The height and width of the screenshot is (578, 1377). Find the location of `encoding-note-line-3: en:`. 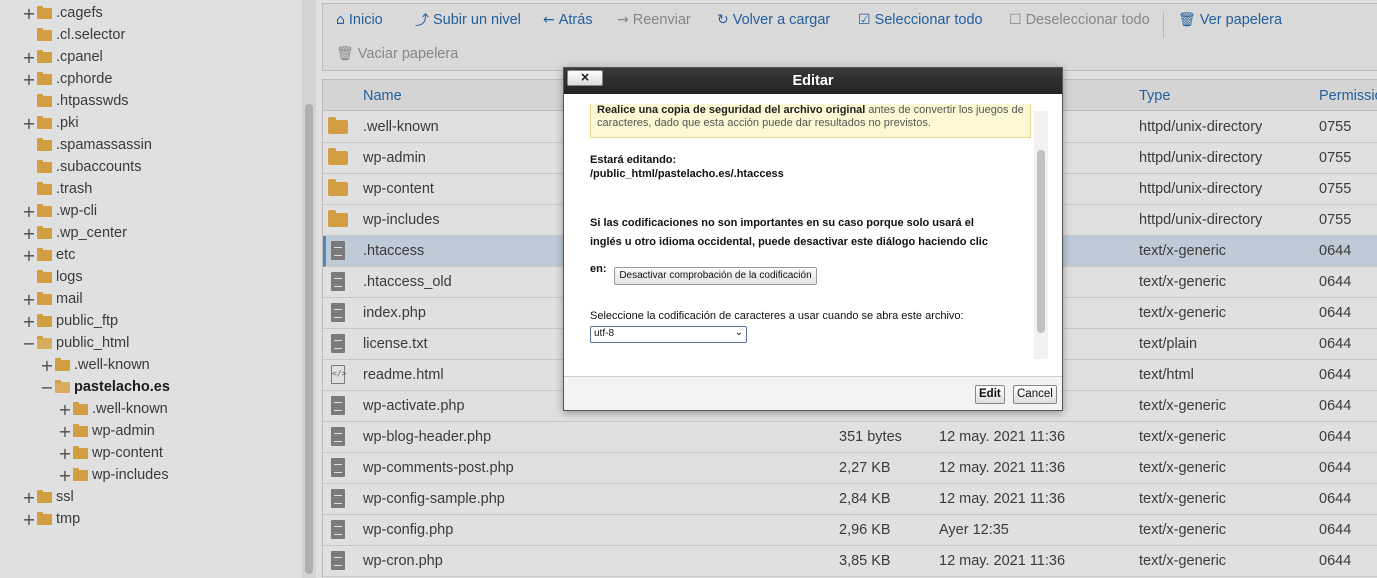

encoding-note-line-3: en: is located at coordinates (598, 269).